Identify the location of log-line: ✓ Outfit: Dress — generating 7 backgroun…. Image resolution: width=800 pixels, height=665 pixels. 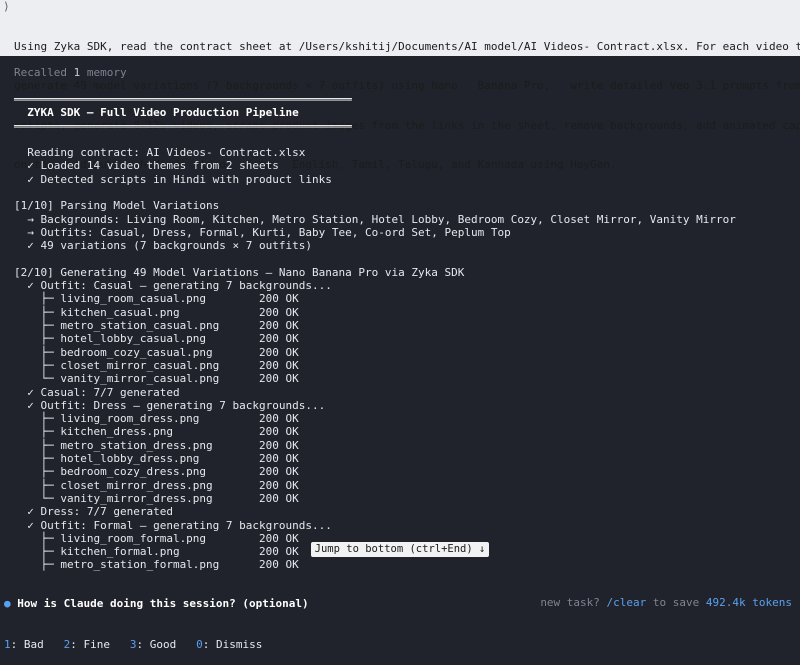
(170, 405).